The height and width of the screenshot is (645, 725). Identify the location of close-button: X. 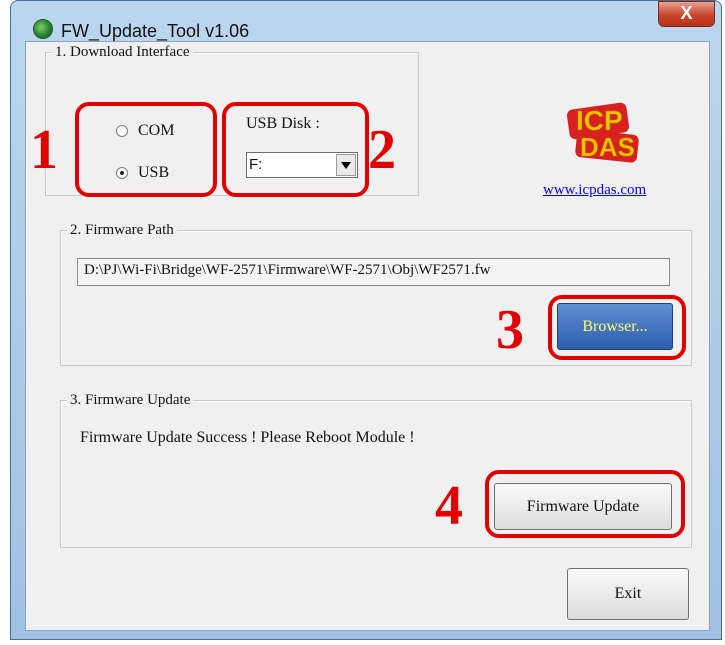
(686, 14).